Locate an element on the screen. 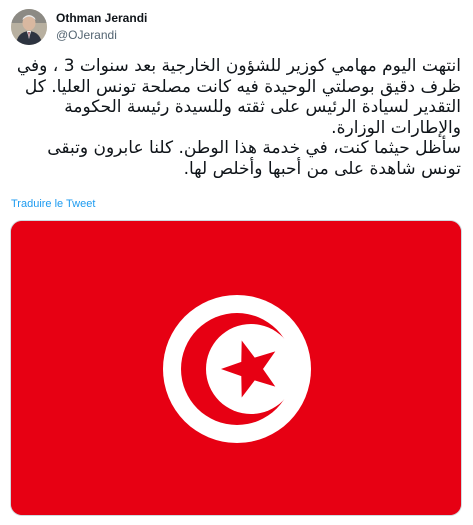  translate-tweet-link: Traduire le Tweet is located at coordinates (53, 204).